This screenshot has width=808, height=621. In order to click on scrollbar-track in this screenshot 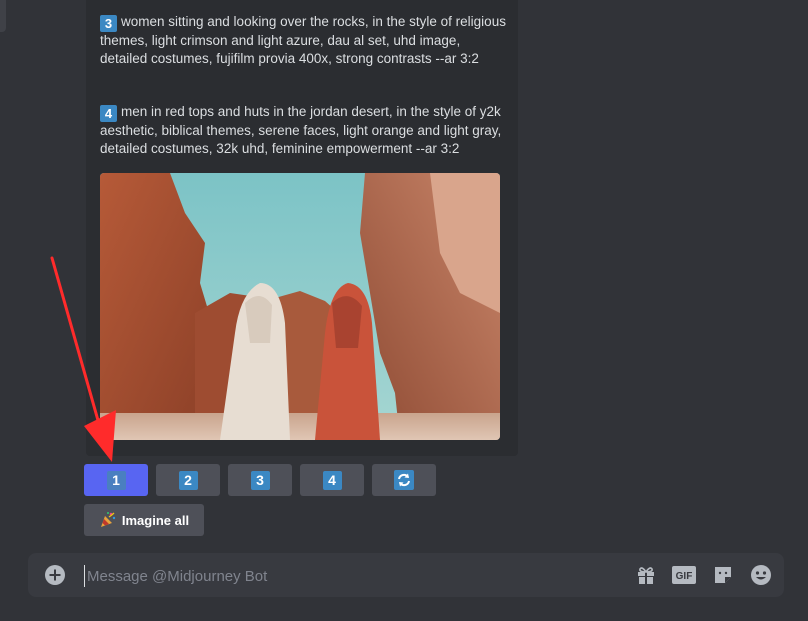, I will do `click(3, 16)`.